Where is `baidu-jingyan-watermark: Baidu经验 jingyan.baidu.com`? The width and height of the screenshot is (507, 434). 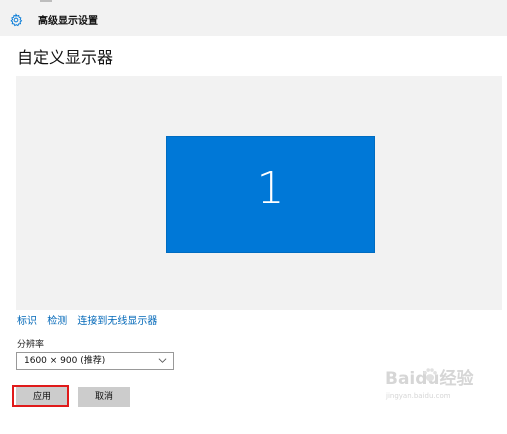
baidu-jingyan-watermark: Baidu经验 jingyan.baidu.com is located at coordinates (440, 387).